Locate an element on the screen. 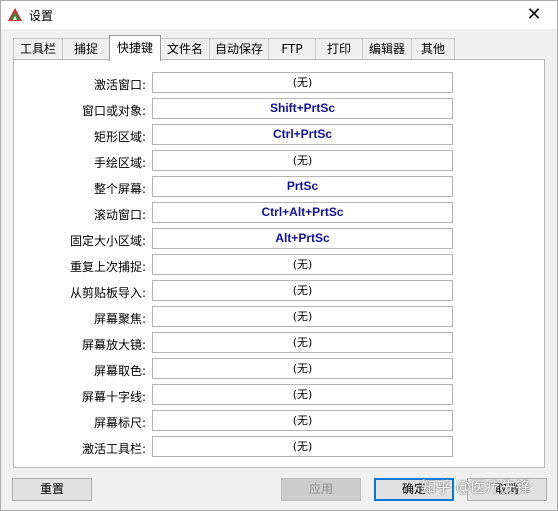  hotkey-label: 整个屏幕: is located at coordinates (119, 189).